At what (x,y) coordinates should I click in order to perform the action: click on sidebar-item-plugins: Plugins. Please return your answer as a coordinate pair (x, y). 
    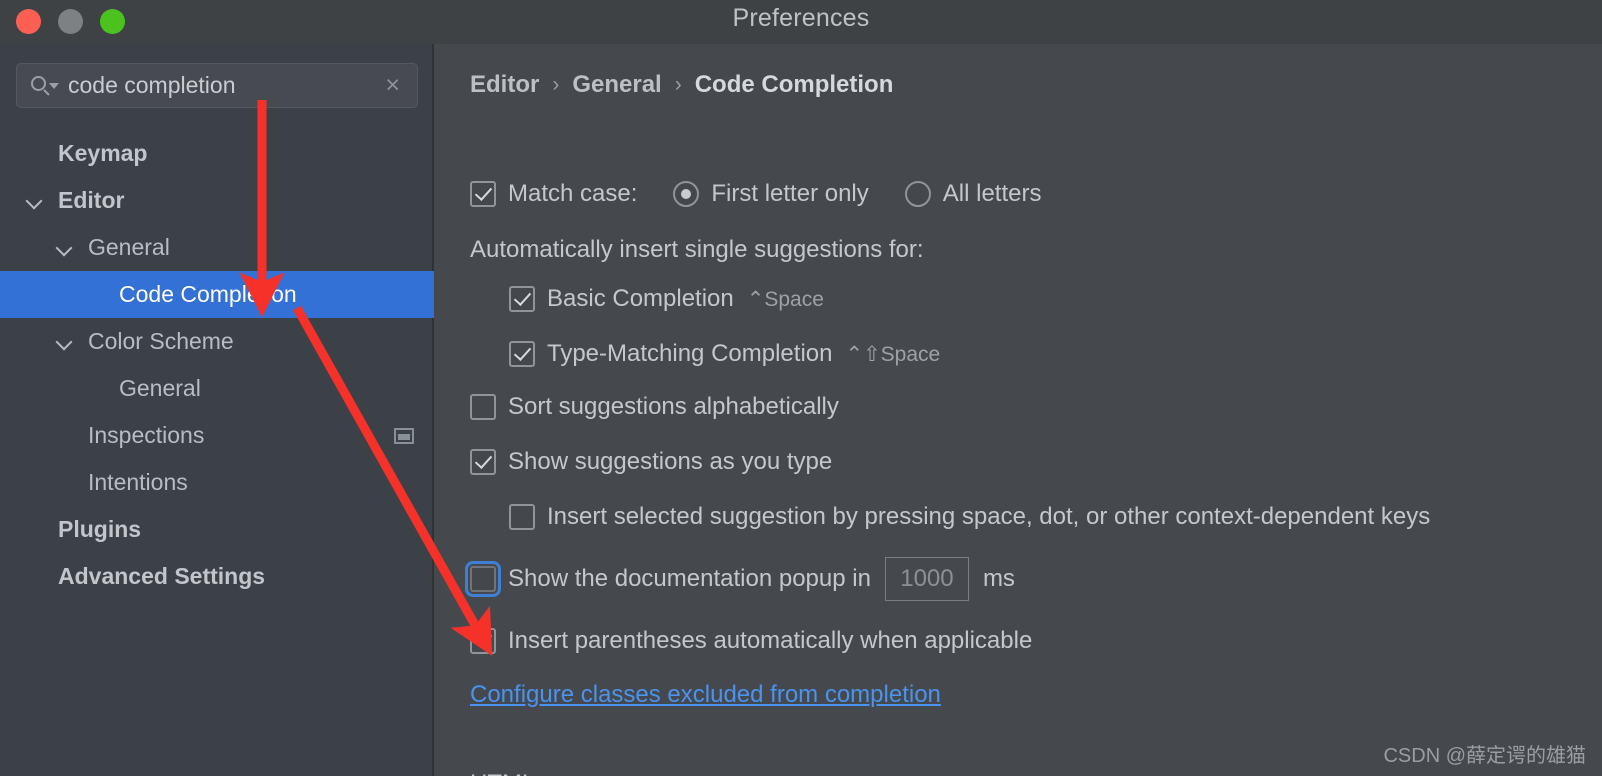
    Looking at the image, I should click on (217, 529).